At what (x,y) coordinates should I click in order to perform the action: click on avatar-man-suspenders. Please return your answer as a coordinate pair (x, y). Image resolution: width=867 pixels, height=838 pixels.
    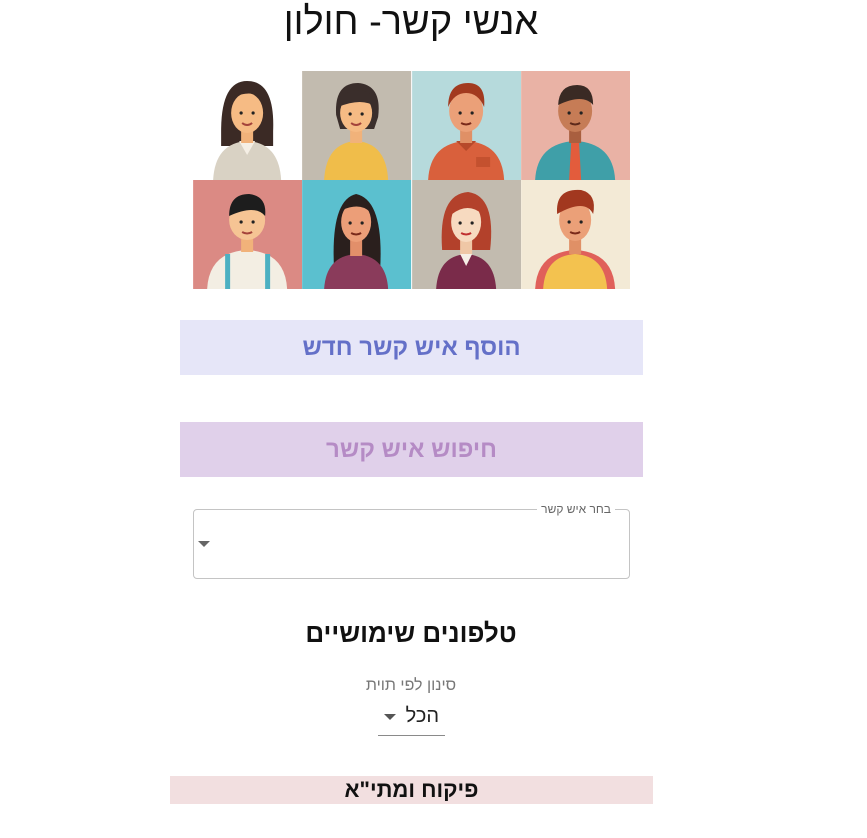
    Looking at the image, I should click on (248, 234).